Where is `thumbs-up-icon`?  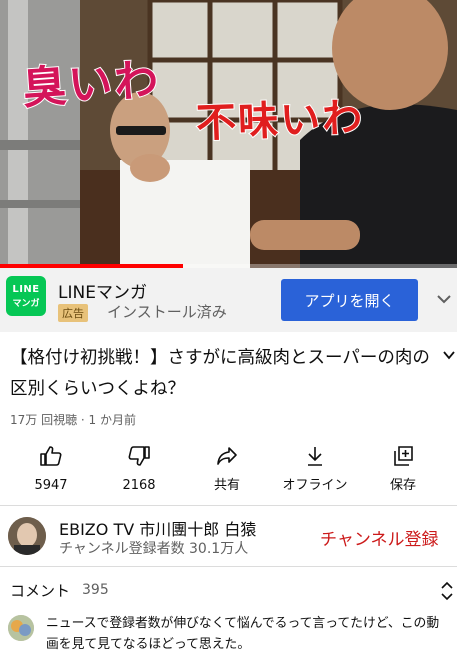 thumbs-up-icon is located at coordinates (51, 456).